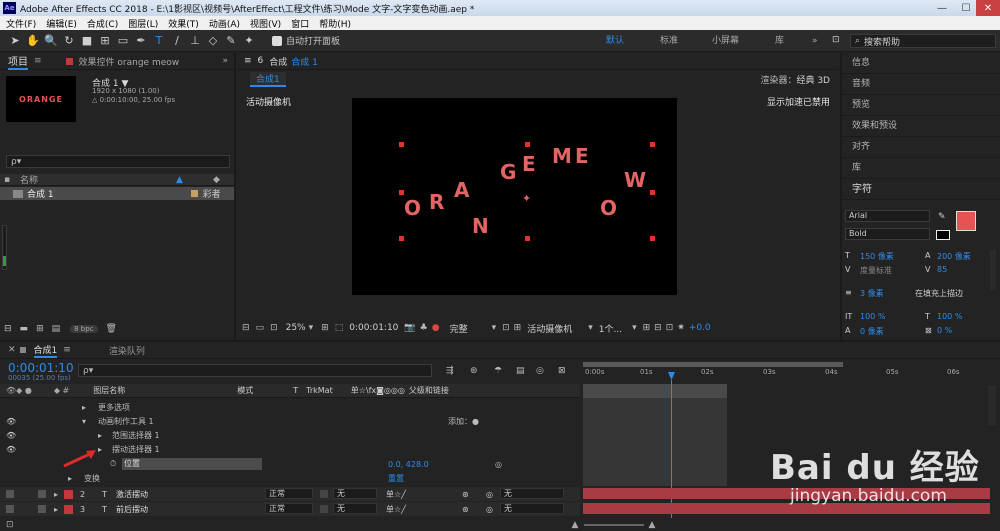 The width and height of the screenshot is (1000, 531). Describe the element at coordinates (67, 350) in the screenshot. I see `timeline-menu-icon: ≡` at that location.